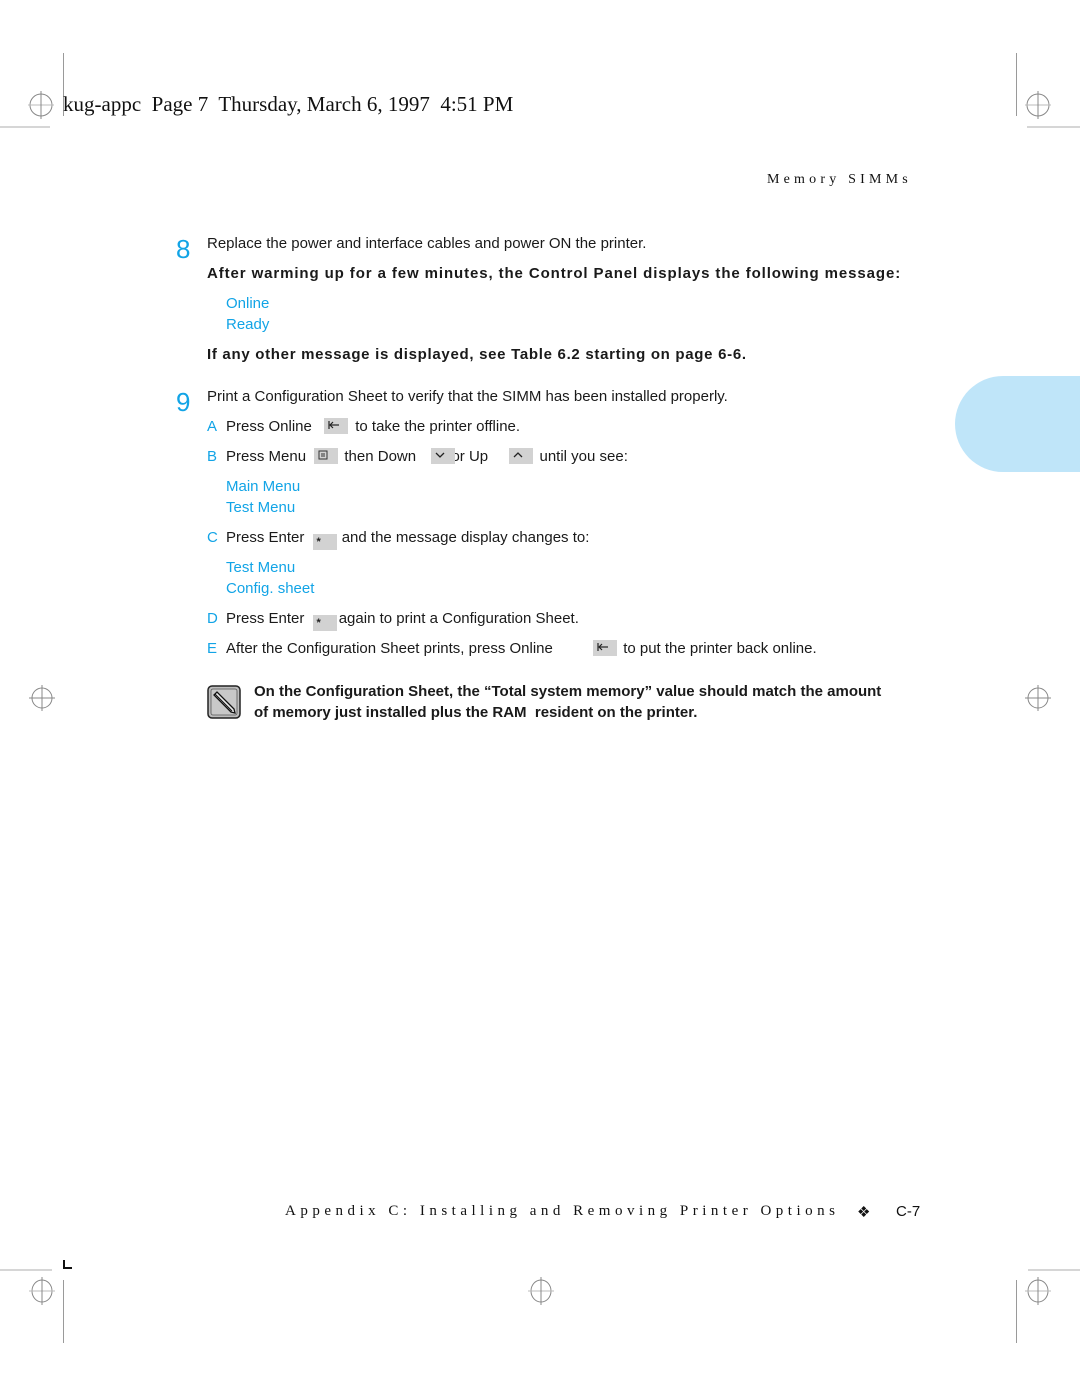 The width and height of the screenshot is (1080, 1397). I want to click on substep-letter-e: E, so click(212, 648).